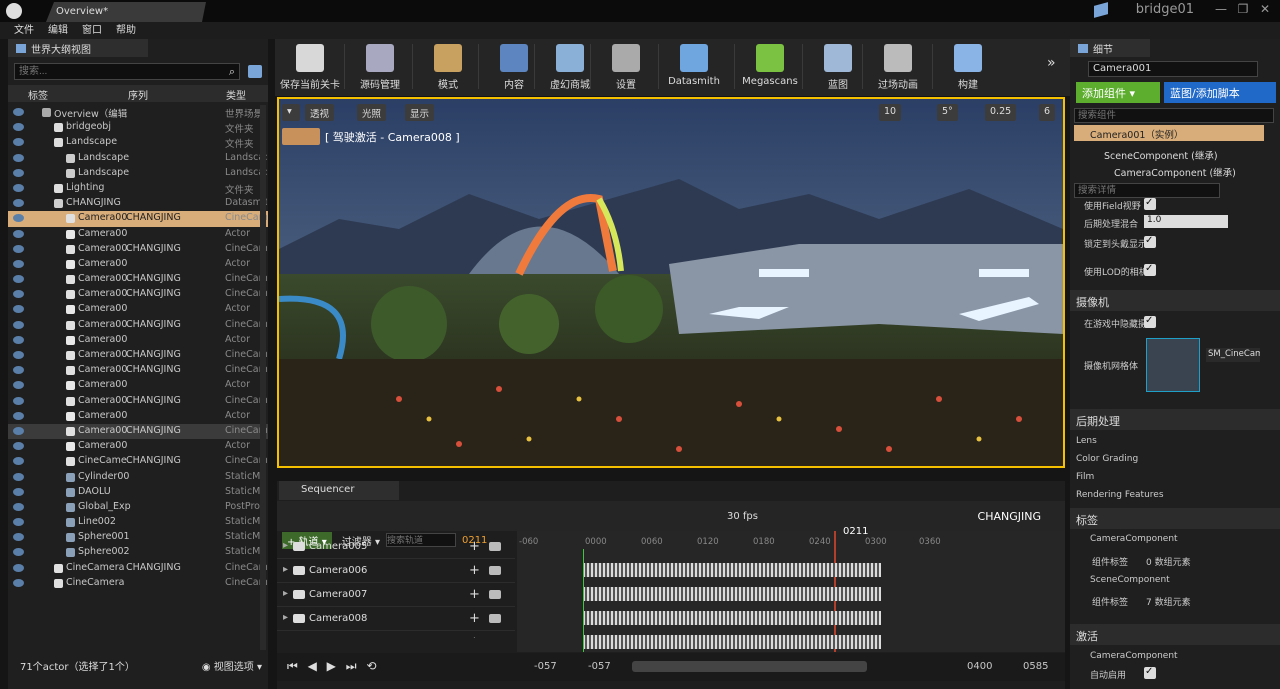  Describe the element at coordinates (1175, 300) in the screenshot. I see `section-camera: 摄像机` at that location.